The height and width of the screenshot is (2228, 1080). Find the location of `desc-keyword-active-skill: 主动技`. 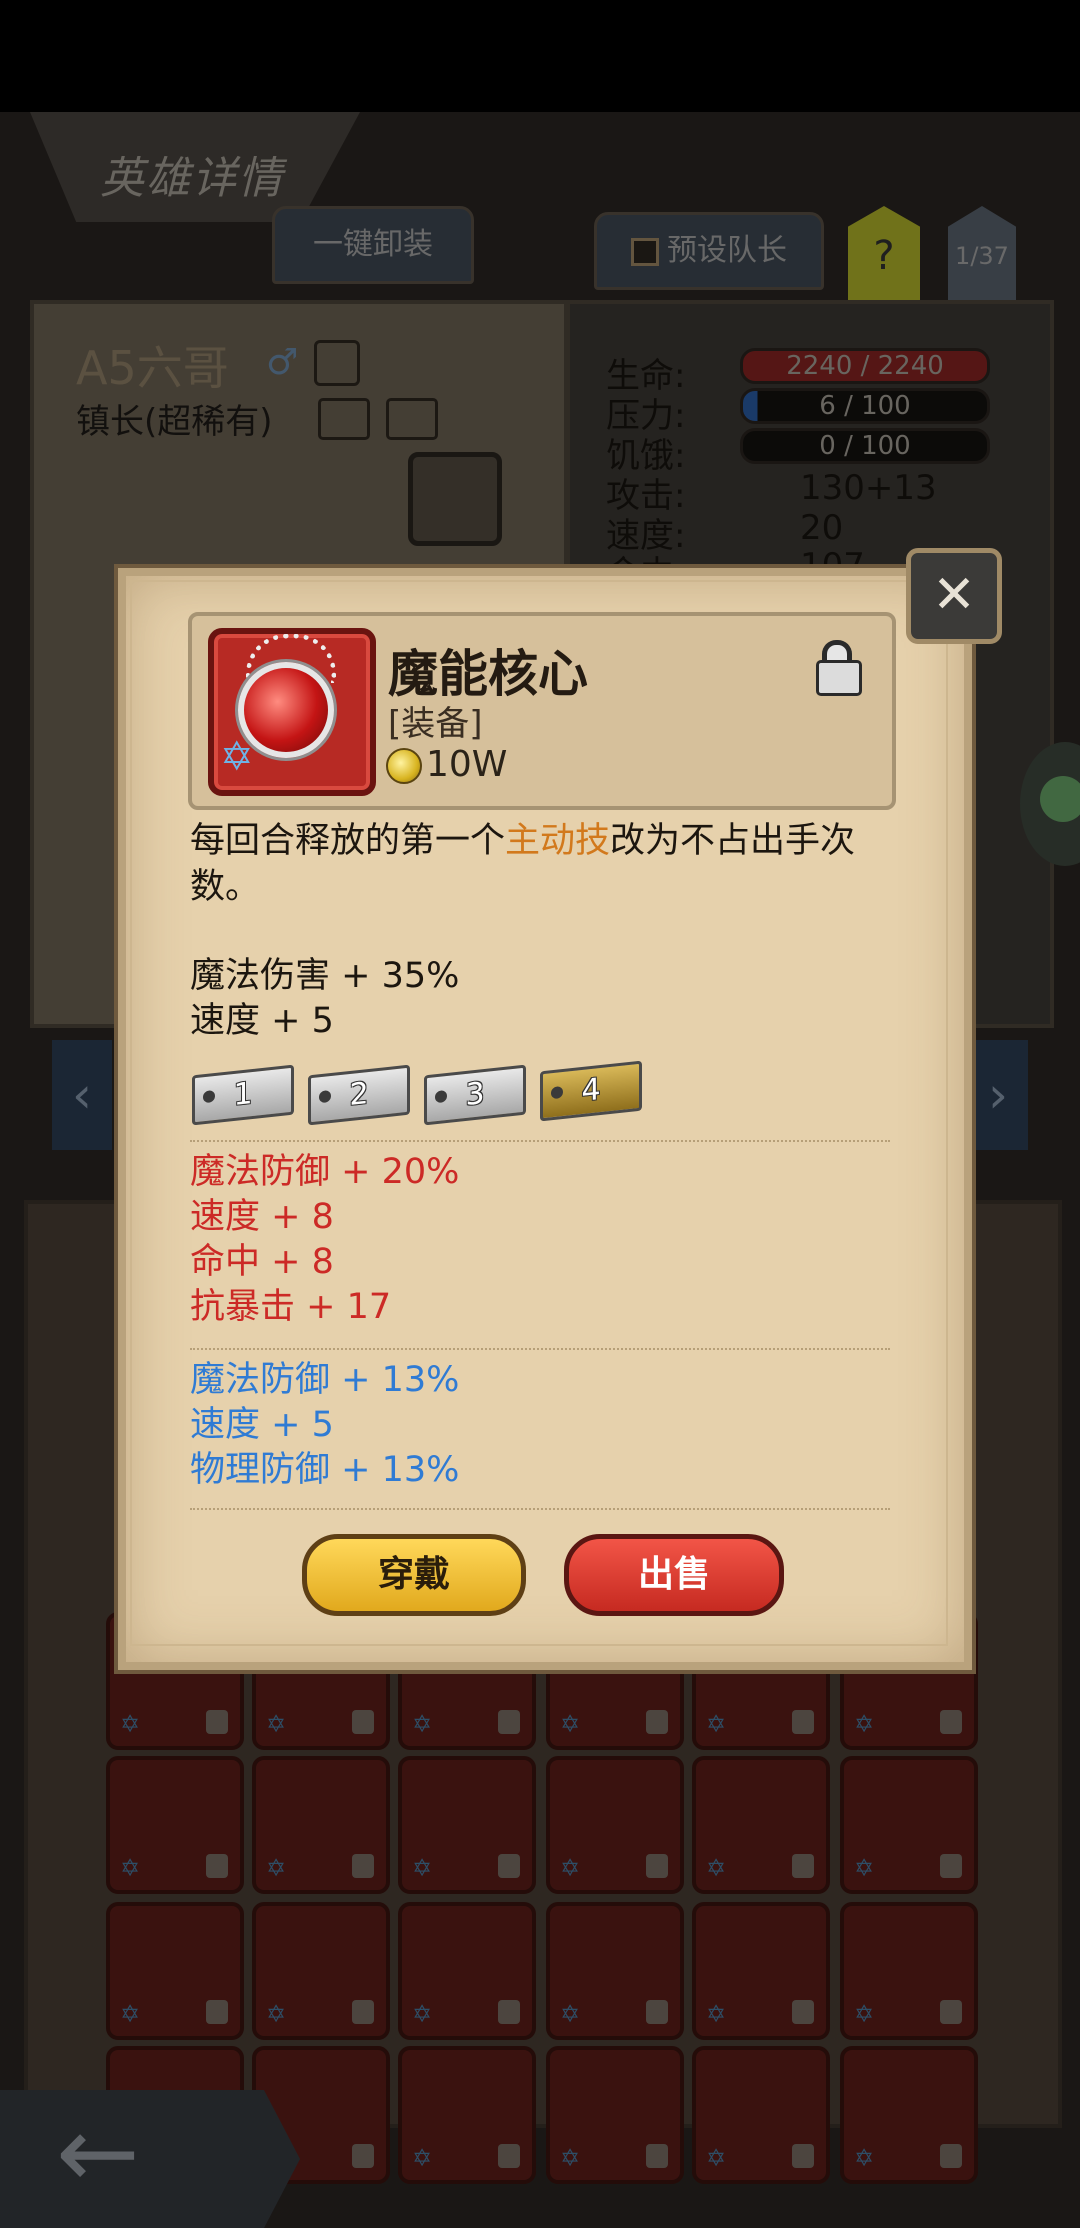

desc-keyword-active-skill: 主动技 is located at coordinates (558, 841).